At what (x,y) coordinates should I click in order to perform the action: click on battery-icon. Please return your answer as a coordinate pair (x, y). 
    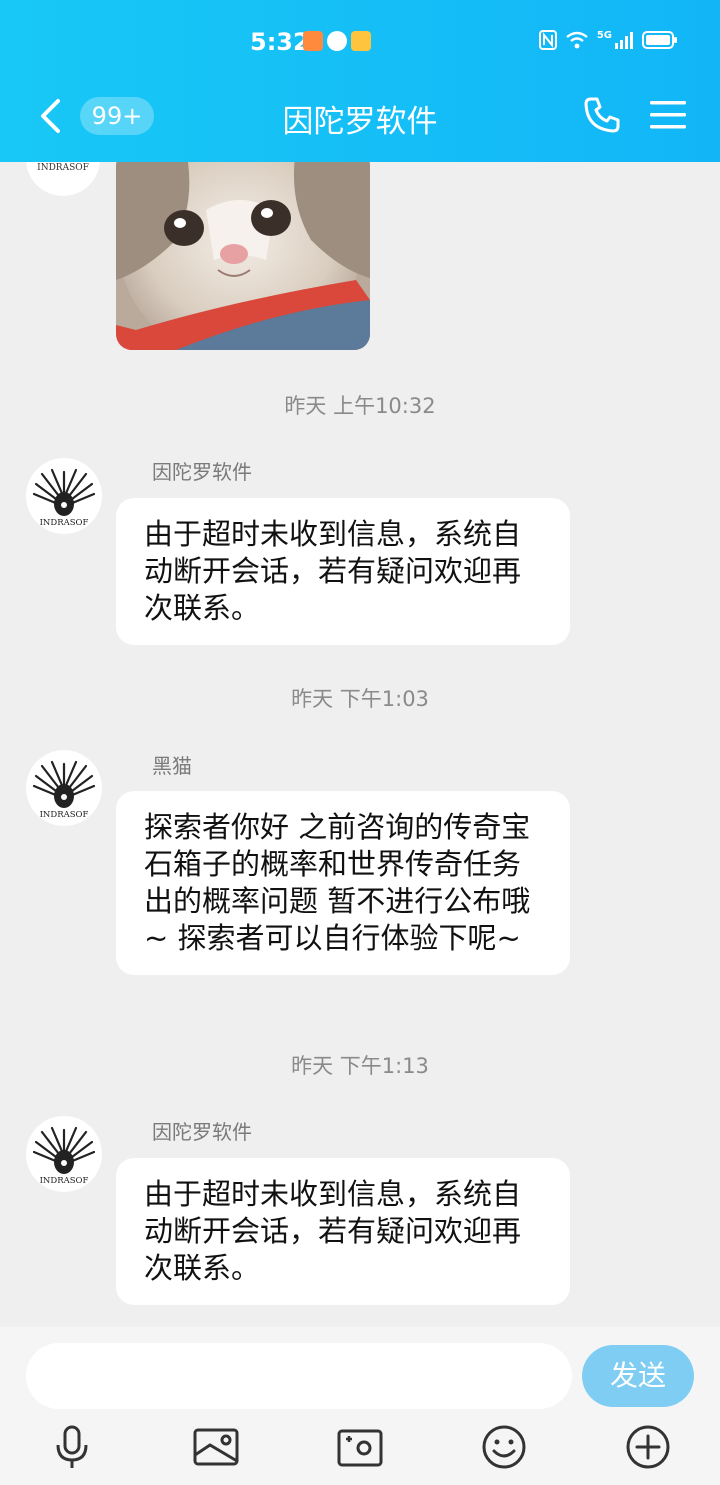
    Looking at the image, I should click on (659, 40).